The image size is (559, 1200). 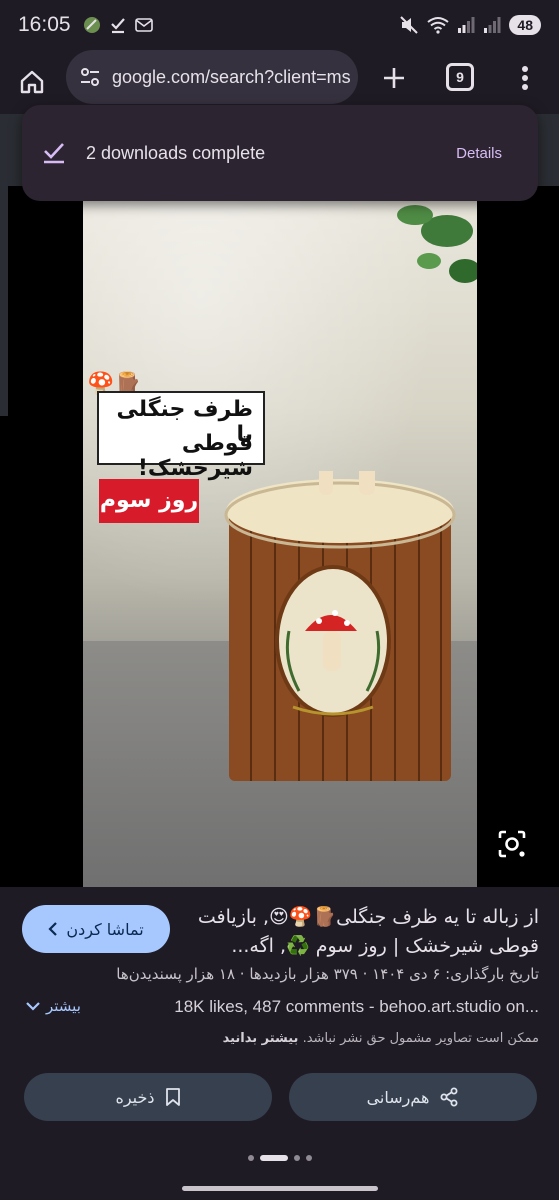 I want to click on plus-icon, so click(x=394, y=78).